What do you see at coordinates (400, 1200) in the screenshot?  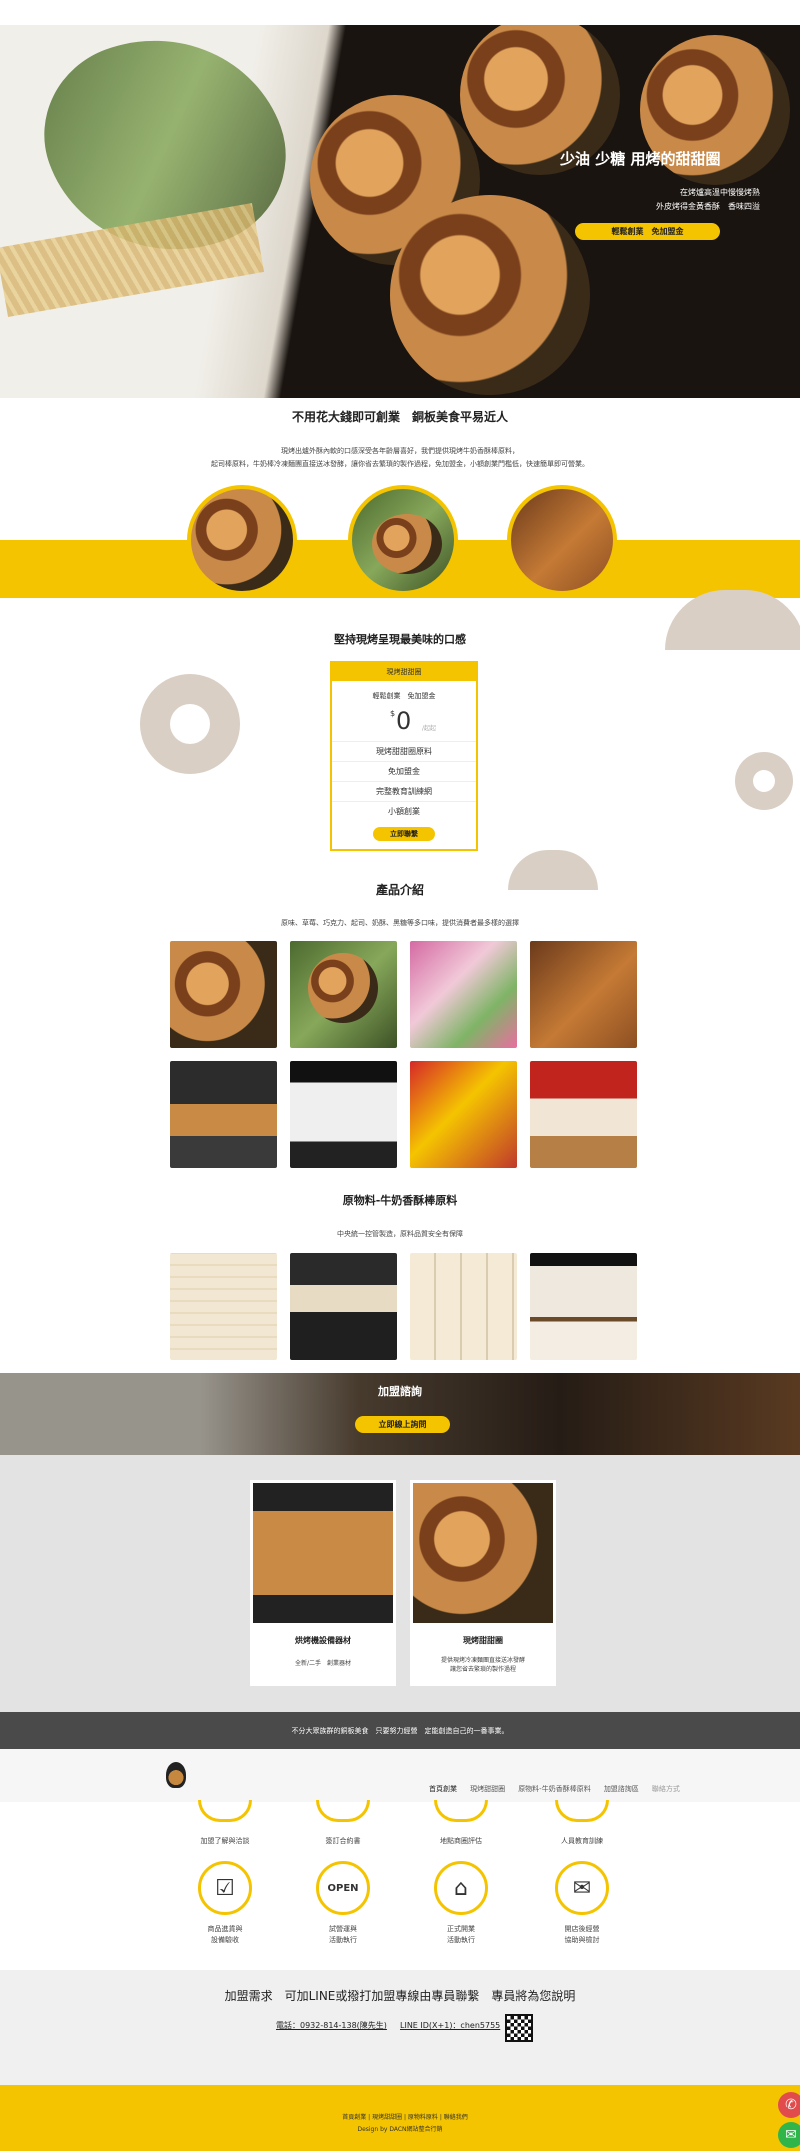 I see `materials-title: 原物料-牛奶香酥棒原料` at bounding box center [400, 1200].